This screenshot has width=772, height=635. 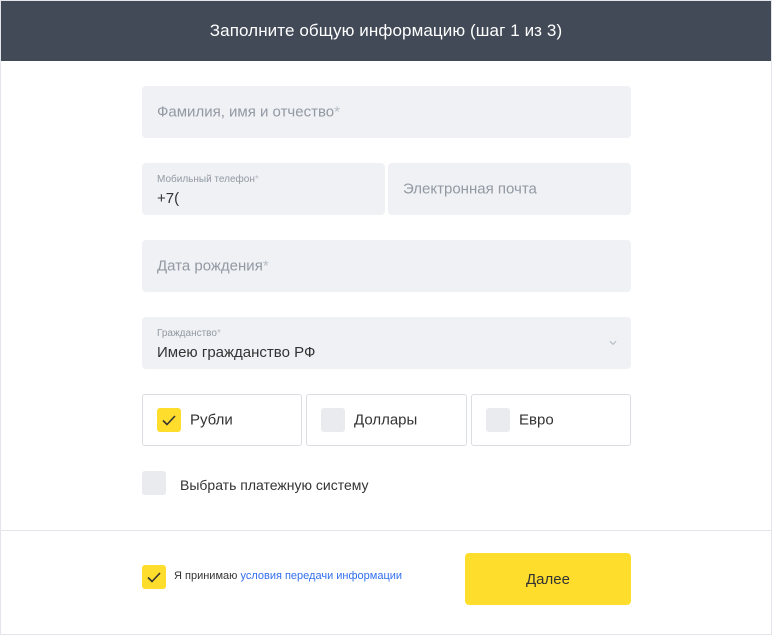 What do you see at coordinates (386, 343) in the screenshot?
I see `citizenship-select: Гражданство* Имею гражданство РФ` at bounding box center [386, 343].